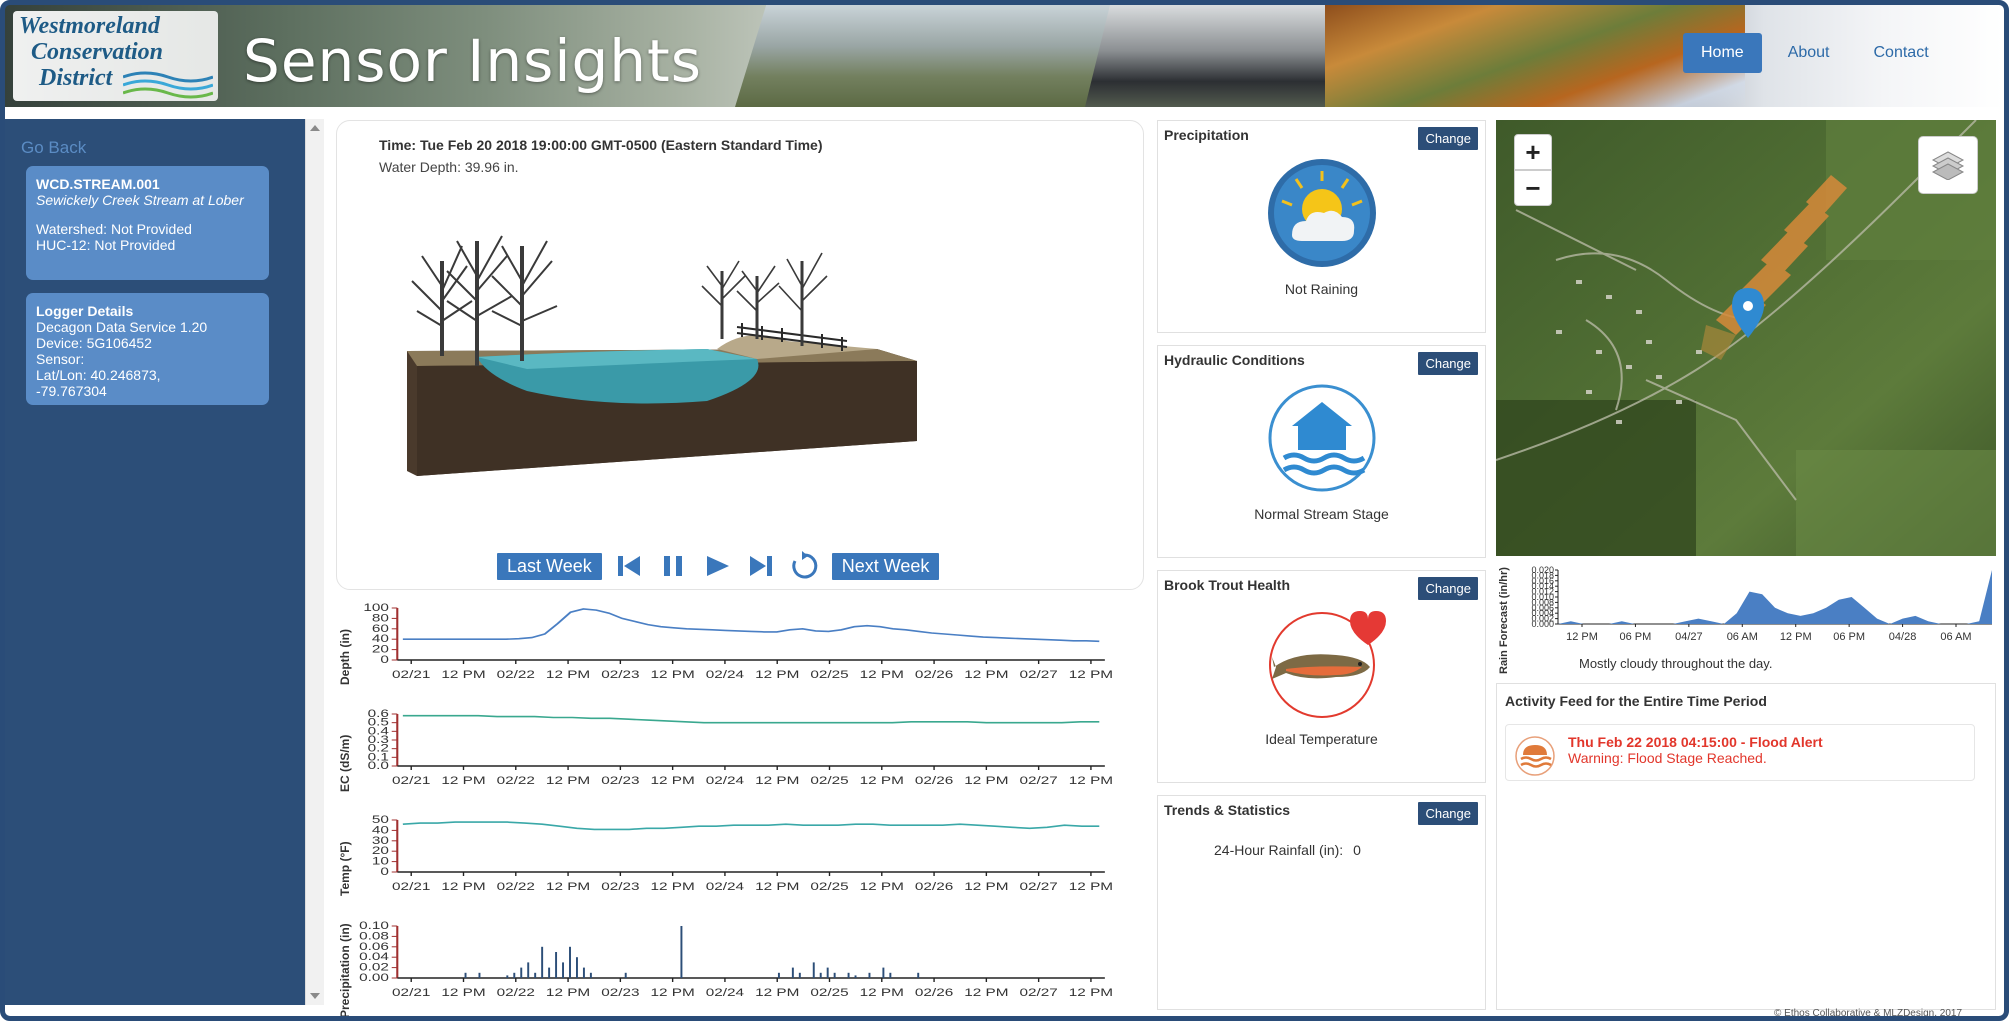 The image size is (2009, 1021). I want to click on satellite-map: + −, so click(1746, 338).